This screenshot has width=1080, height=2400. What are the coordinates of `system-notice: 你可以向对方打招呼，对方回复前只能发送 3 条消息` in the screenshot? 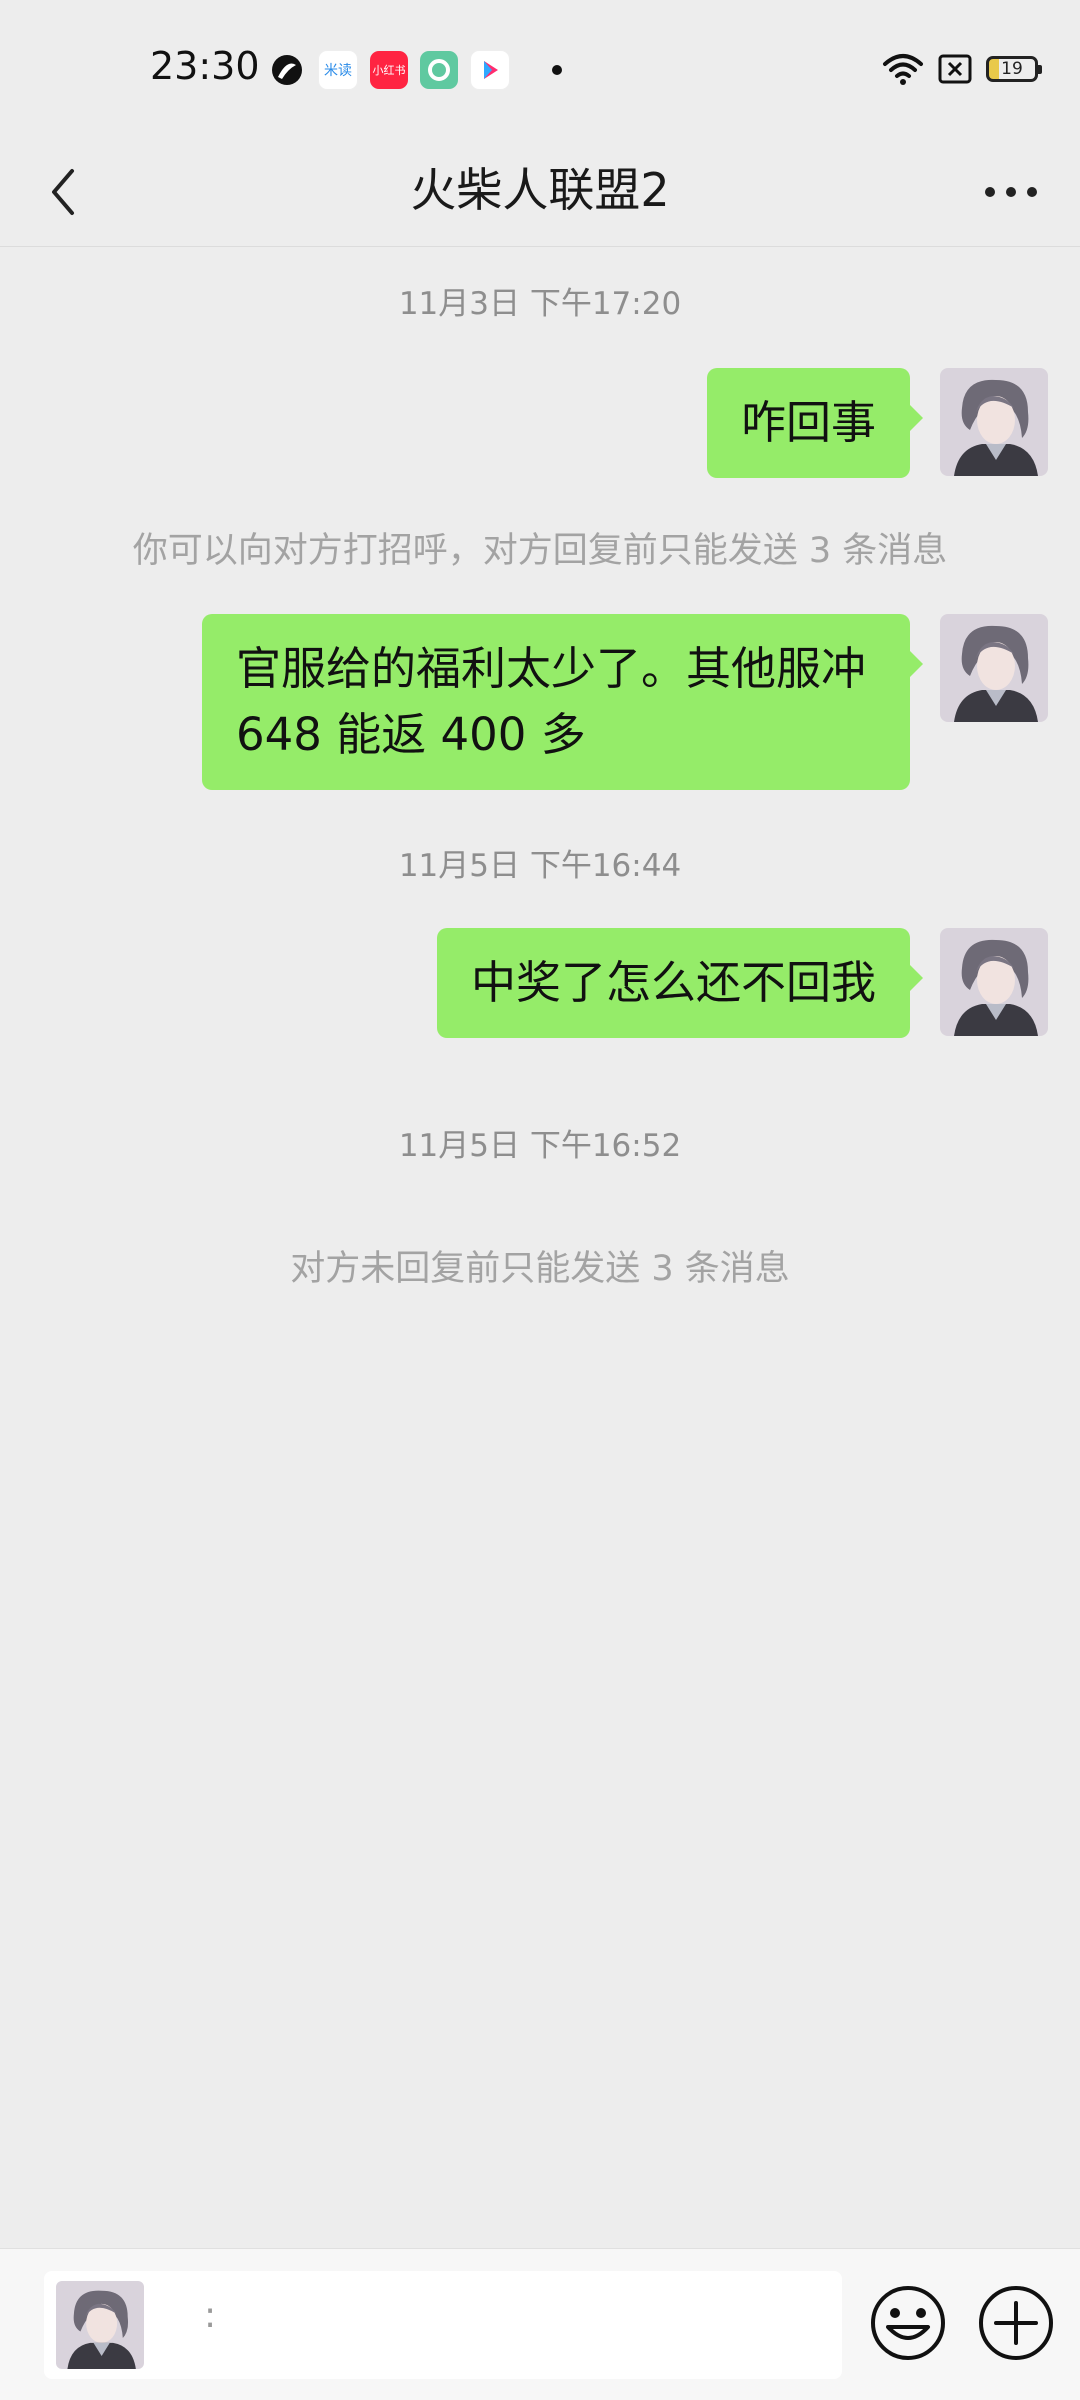 It's located at (540, 551).